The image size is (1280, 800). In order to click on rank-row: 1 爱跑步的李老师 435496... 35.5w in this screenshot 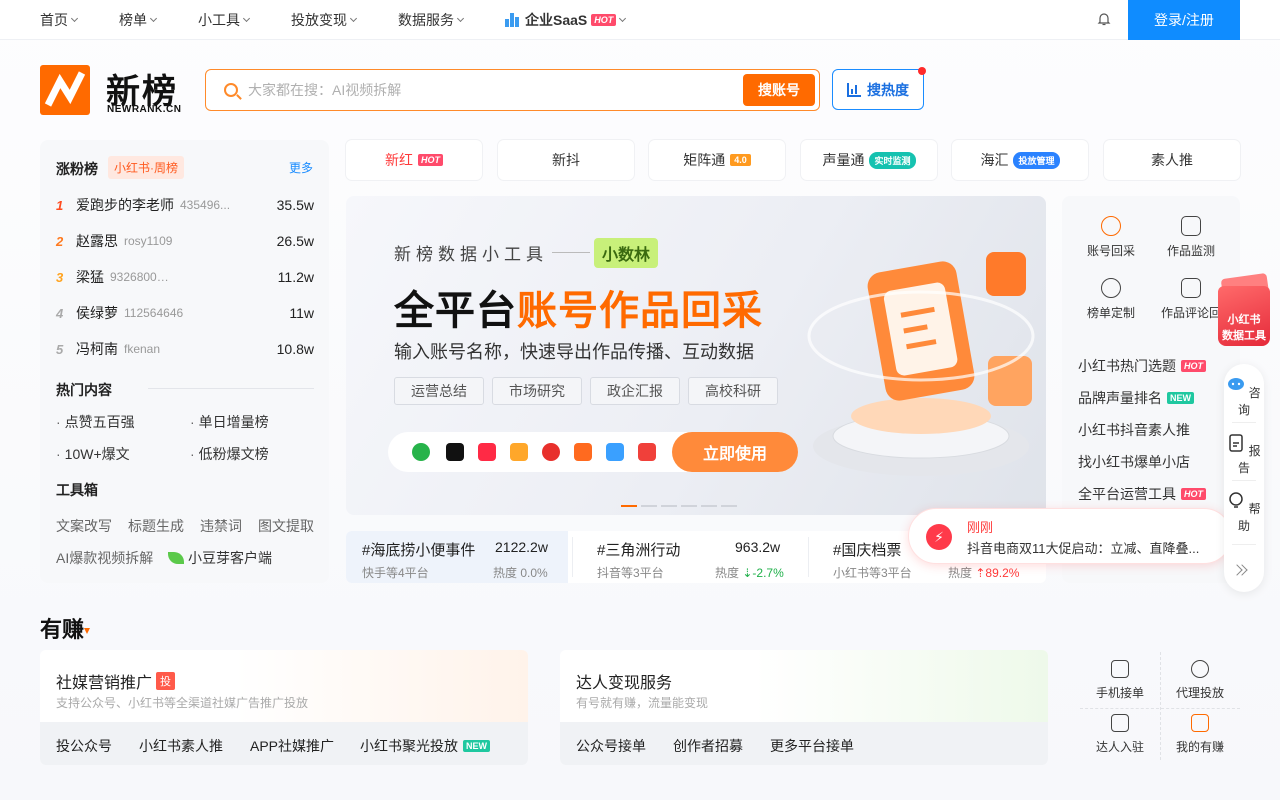, I will do `click(185, 205)`.